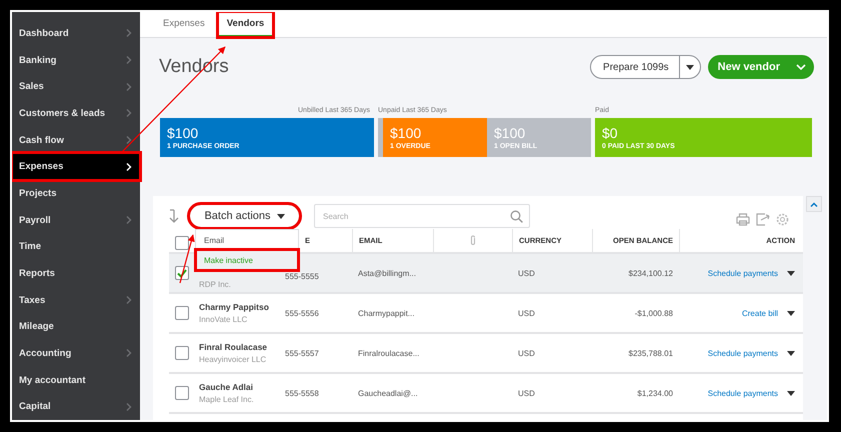  Describe the element at coordinates (76, 86) in the screenshot. I see `sidebar-item: Sales` at that location.